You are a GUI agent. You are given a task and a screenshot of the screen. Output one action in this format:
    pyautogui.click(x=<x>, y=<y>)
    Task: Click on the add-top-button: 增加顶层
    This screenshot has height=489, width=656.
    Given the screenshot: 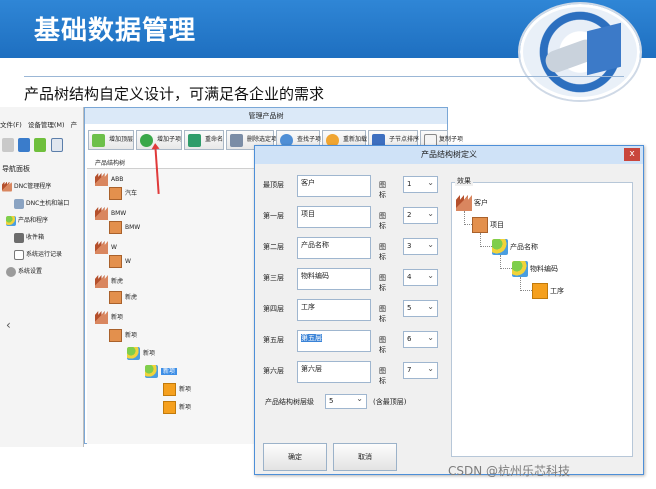 What is the action you would take?
    pyautogui.click(x=111, y=140)
    